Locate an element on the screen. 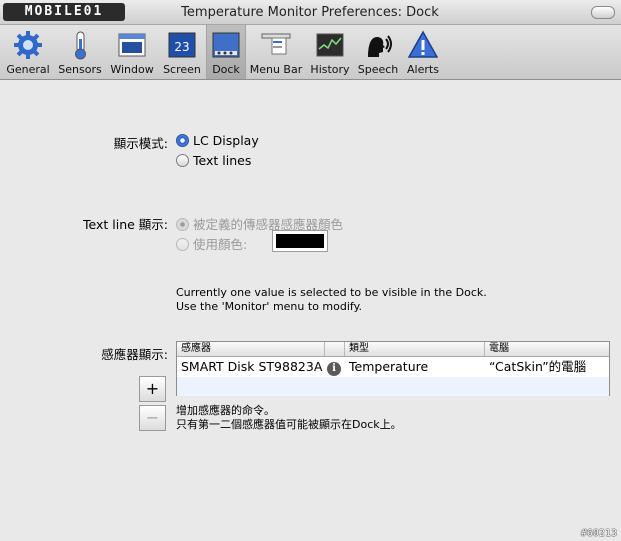 The width and height of the screenshot is (621, 541). column-header-sensor: 感應器 is located at coordinates (251, 349).